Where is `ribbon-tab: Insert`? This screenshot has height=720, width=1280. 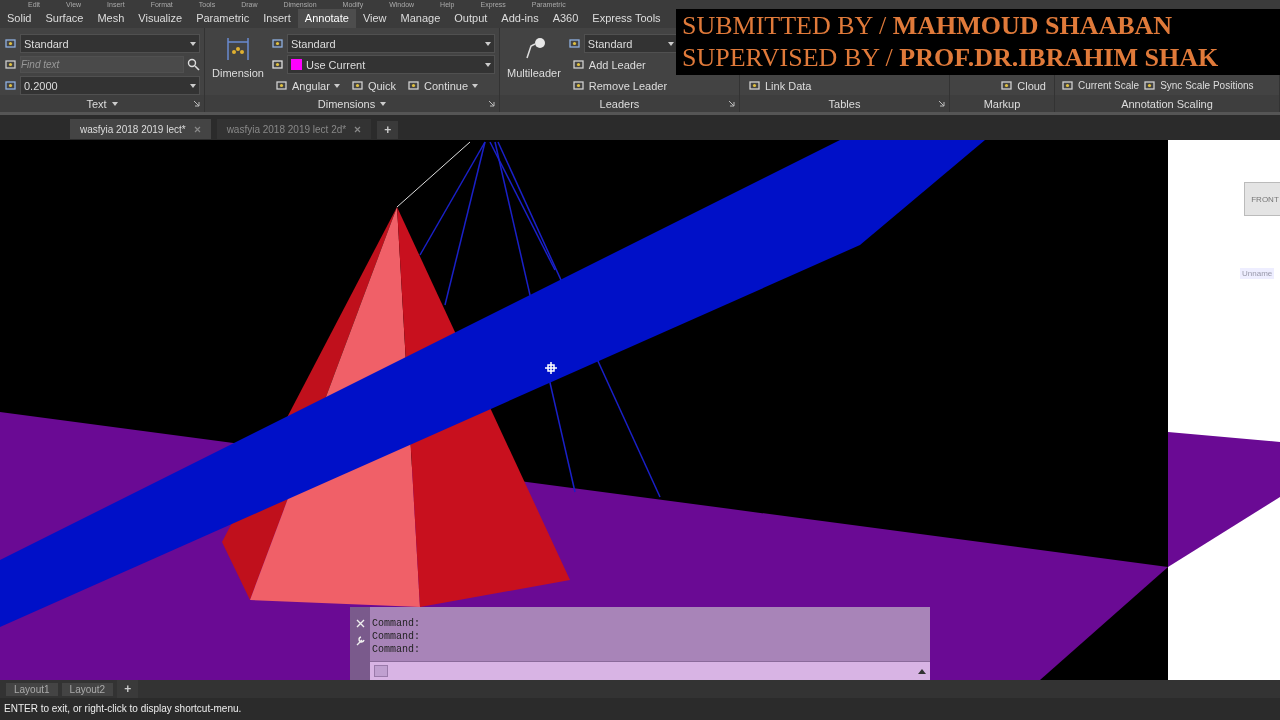
ribbon-tab: Insert is located at coordinates (277, 18).